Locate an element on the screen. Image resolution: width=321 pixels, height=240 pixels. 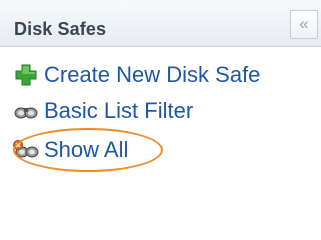
basic-list-filter-link: Basic List Filter is located at coordinates (102, 111).